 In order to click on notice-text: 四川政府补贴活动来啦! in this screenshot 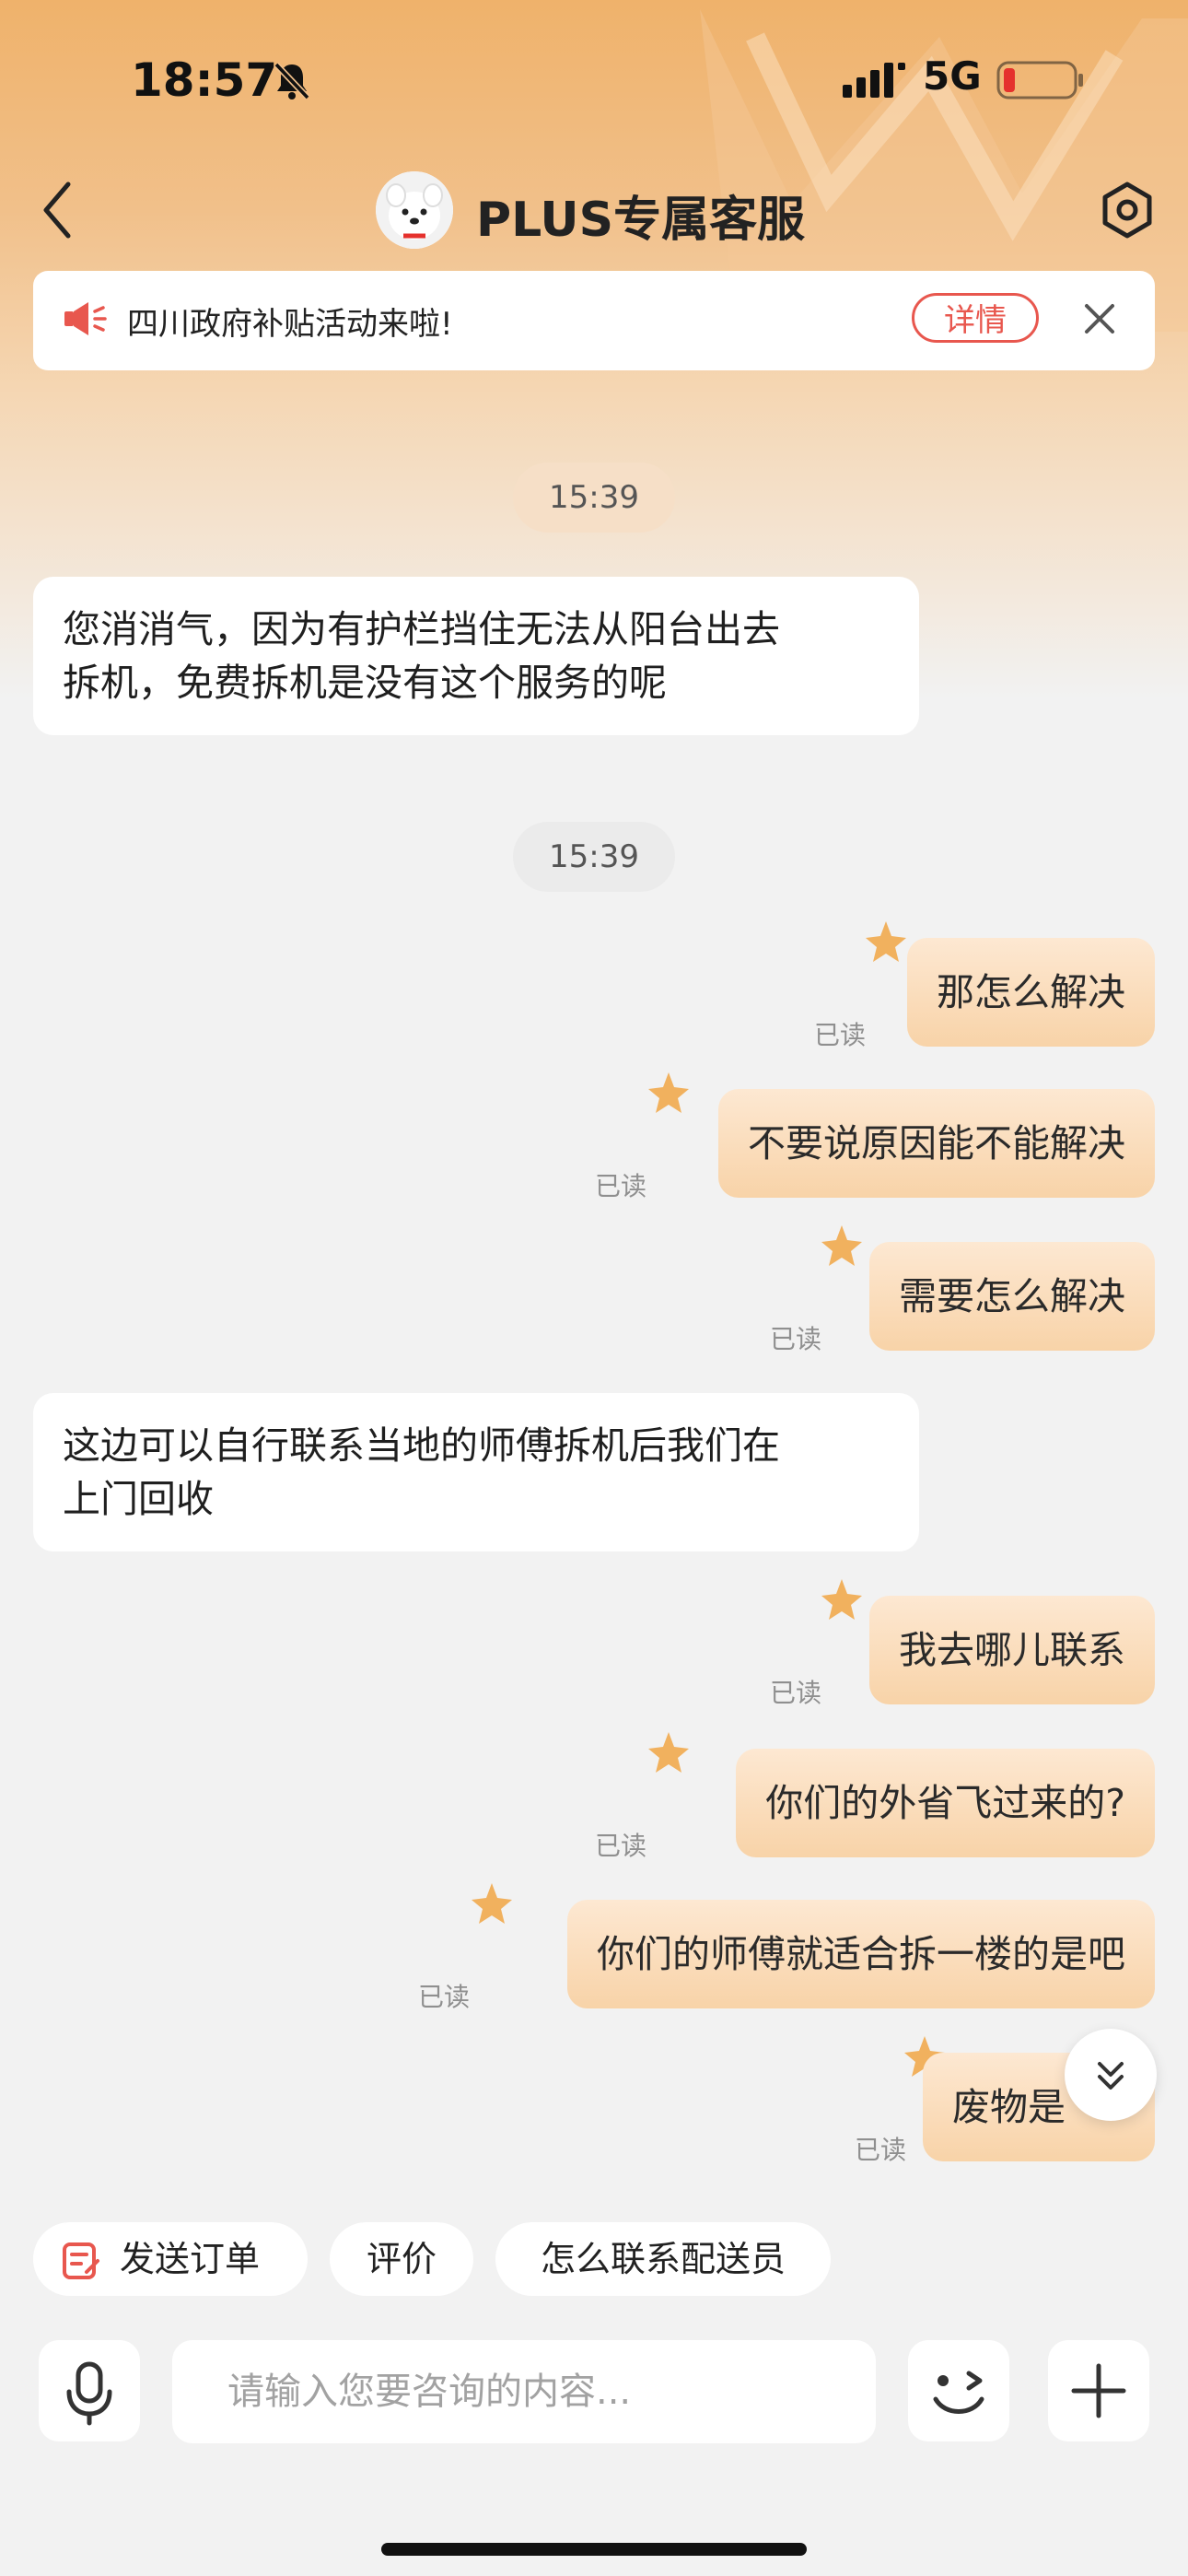, I will do `click(290, 324)`.